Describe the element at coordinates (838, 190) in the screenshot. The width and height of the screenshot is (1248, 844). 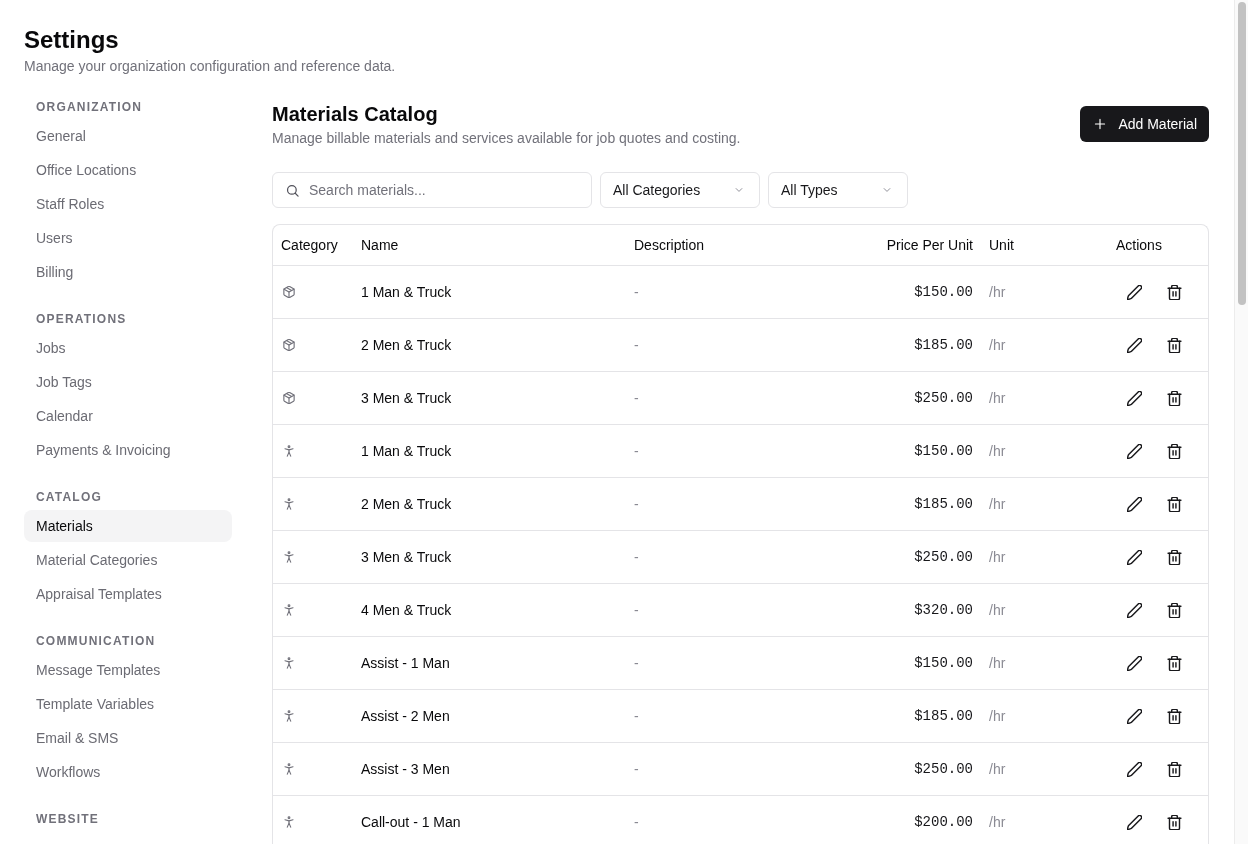
I see `type-filter: All Types` at that location.